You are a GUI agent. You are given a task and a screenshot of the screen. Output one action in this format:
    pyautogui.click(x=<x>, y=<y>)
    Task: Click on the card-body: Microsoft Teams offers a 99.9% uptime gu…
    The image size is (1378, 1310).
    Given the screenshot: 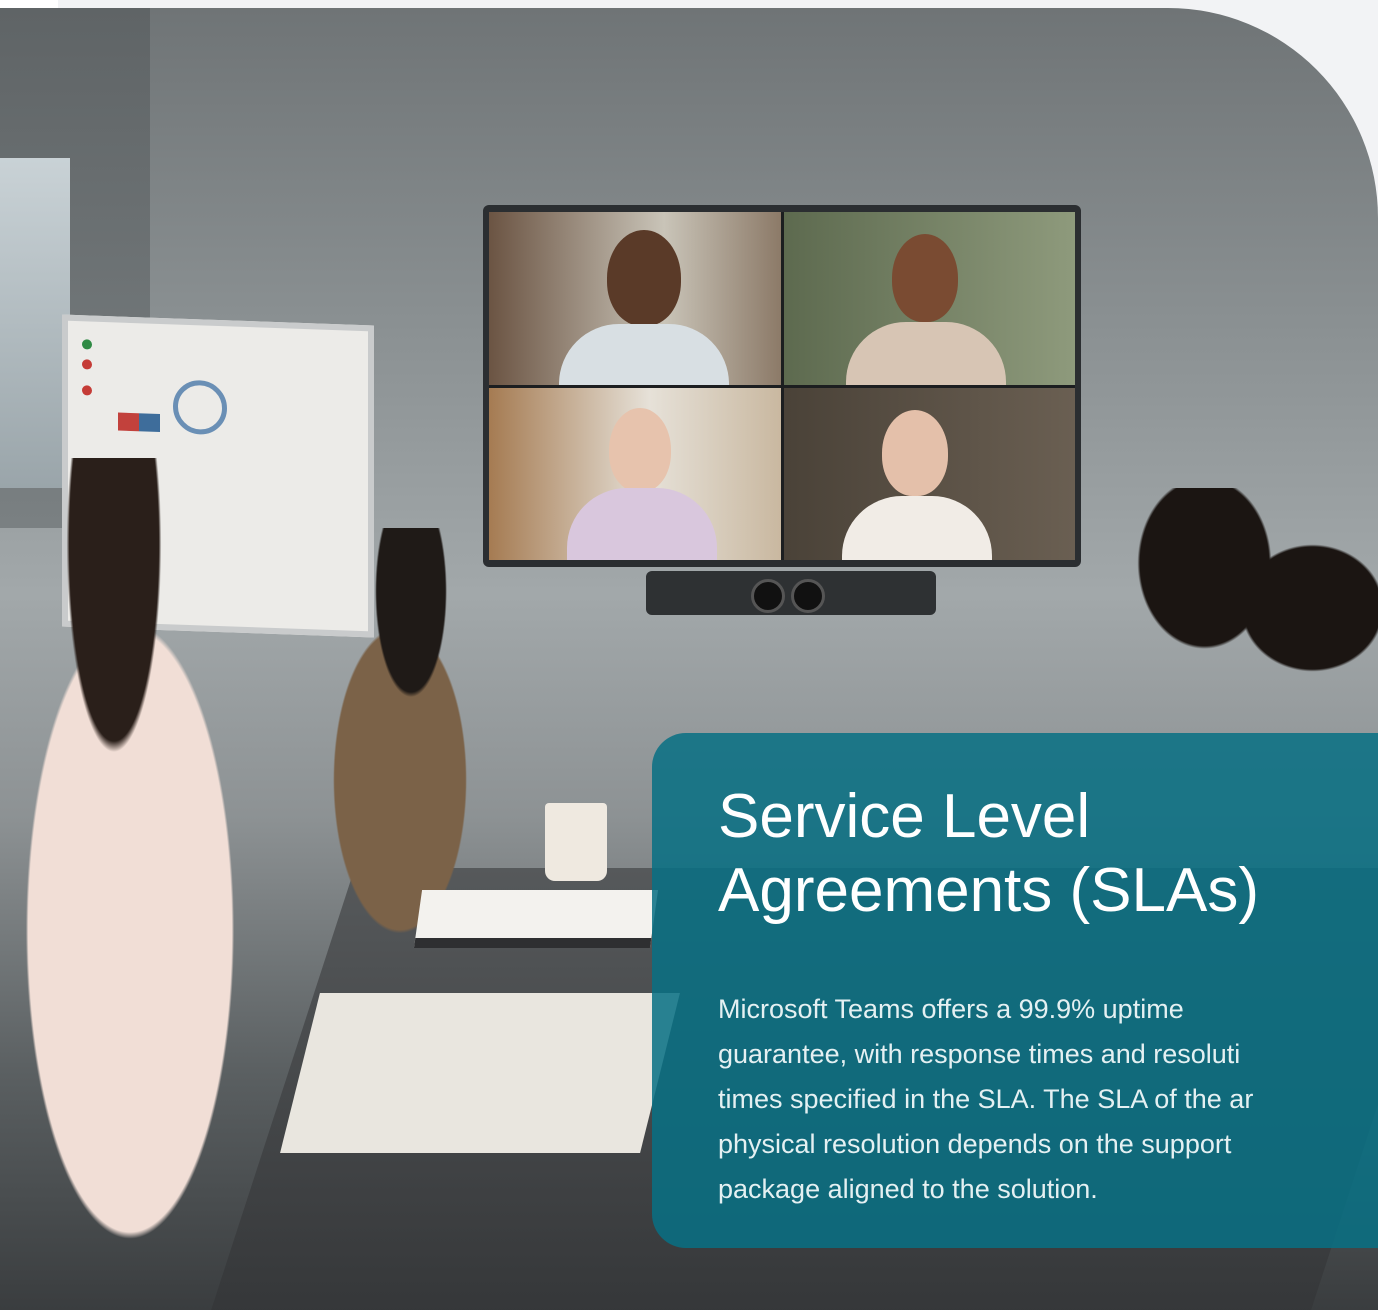 What is the action you would take?
    pyautogui.click(x=985, y=1099)
    